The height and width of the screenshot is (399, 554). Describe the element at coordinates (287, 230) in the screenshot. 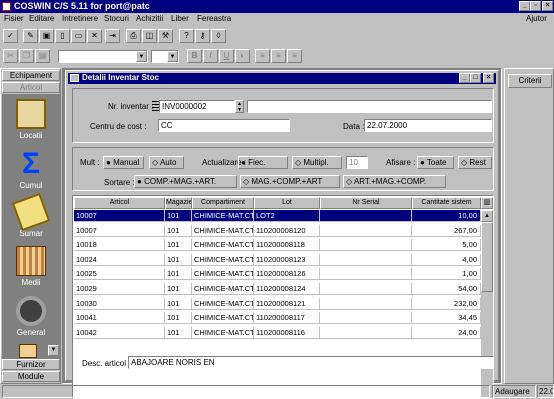

I see `table-cell: 110200008120` at that location.